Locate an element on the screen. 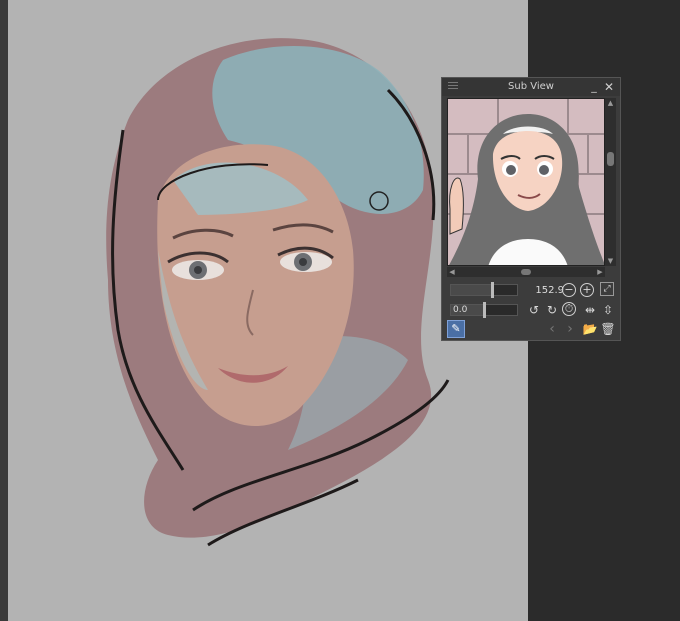  reference-preview is located at coordinates (526, 182).